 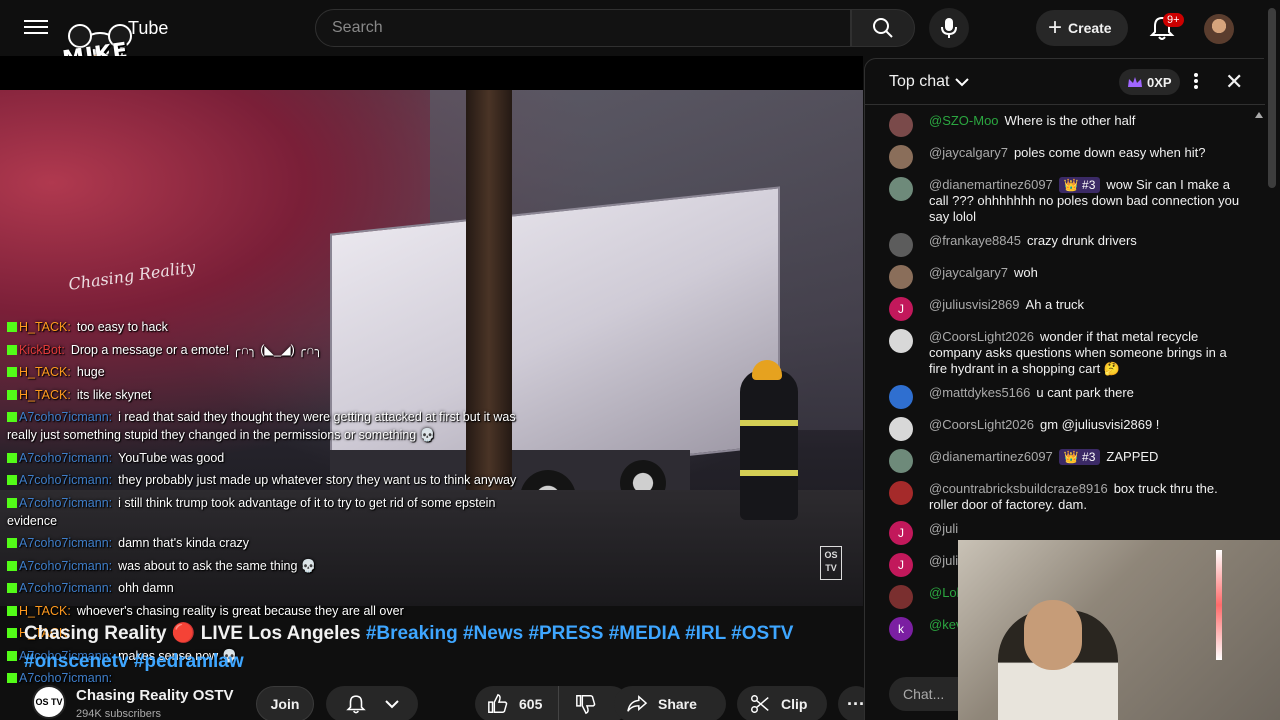 What do you see at coordinates (974, 304) in the screenshot?
I see `chat-author: @juliusvisi2869` at bounding box center [974, 304].